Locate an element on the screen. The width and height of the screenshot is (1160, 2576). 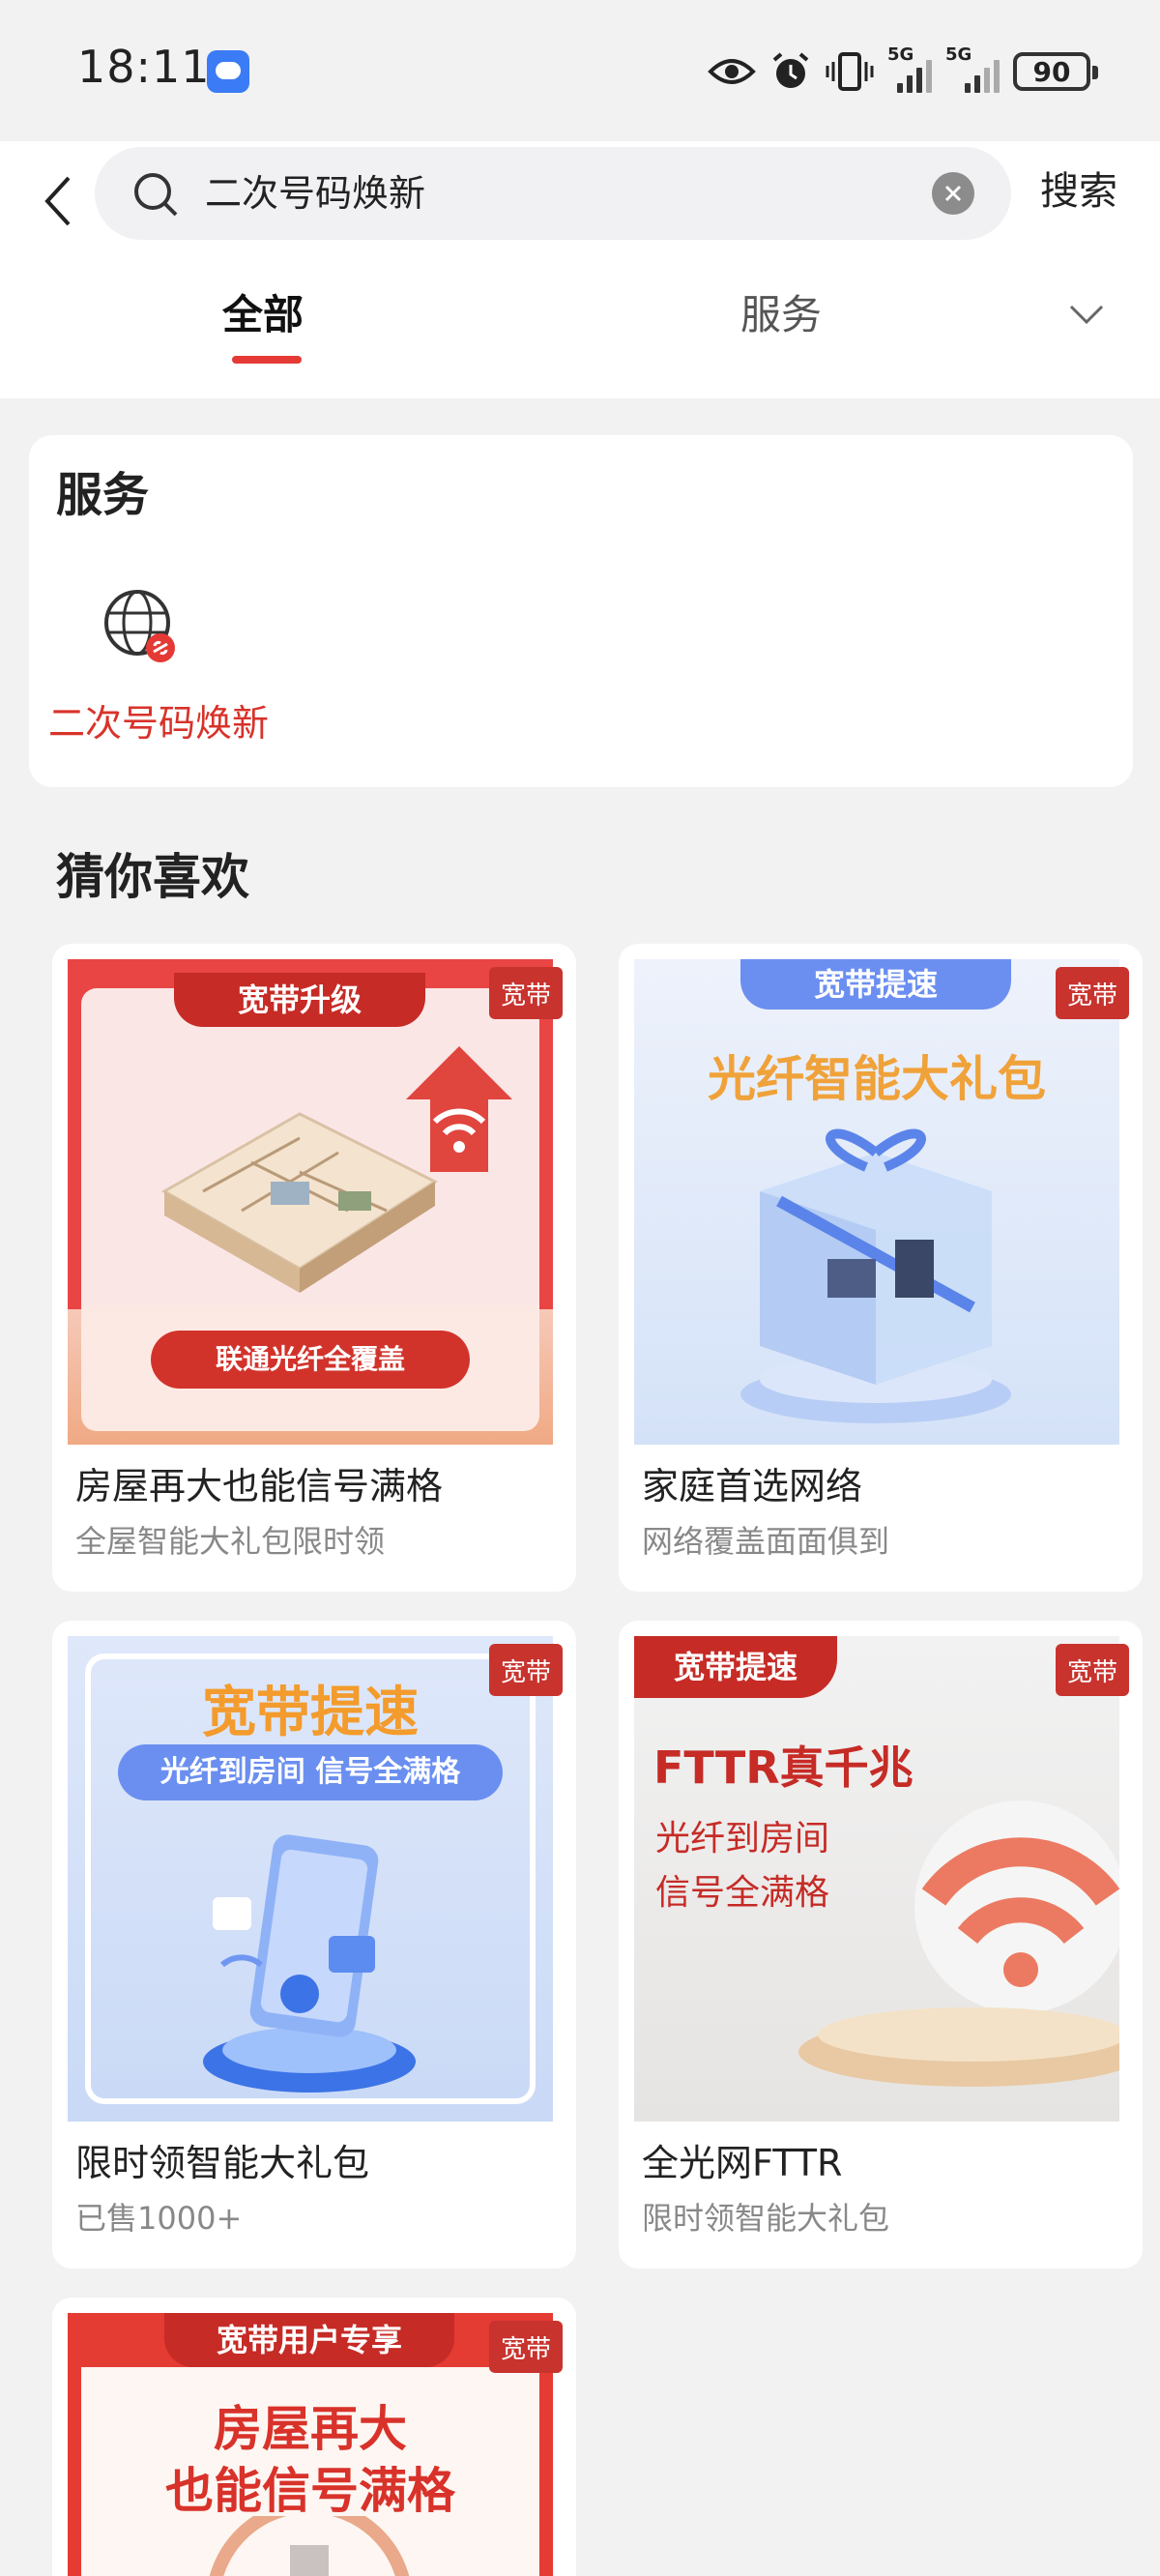
product-image: 宽带升级 联通光纤全覆盖 is located at coordinates (311, 1202).